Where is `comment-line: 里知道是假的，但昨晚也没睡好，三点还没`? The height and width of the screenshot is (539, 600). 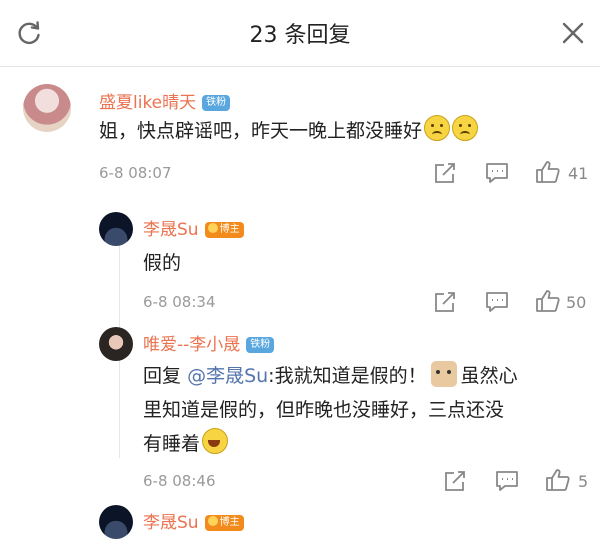
comment-line: 里知道是假的，但昨晚也没睡好，三点还没 is located at coordinates (324, 410).